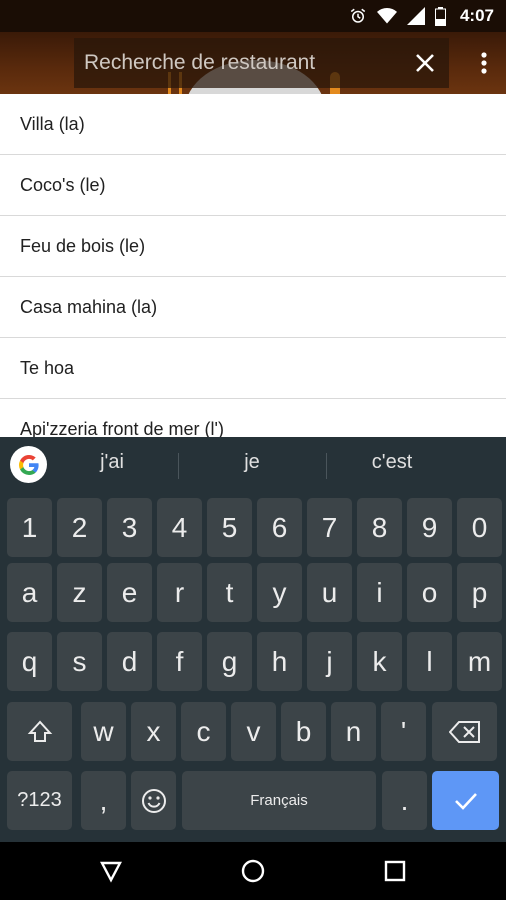 This screenshot has width=506, height=900. I want to click on home-button, so click(253, 871).